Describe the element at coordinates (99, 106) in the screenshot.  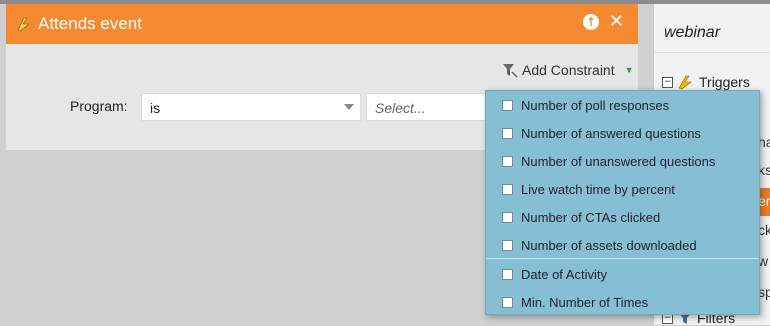
I see `program-label: Program:` at that location.